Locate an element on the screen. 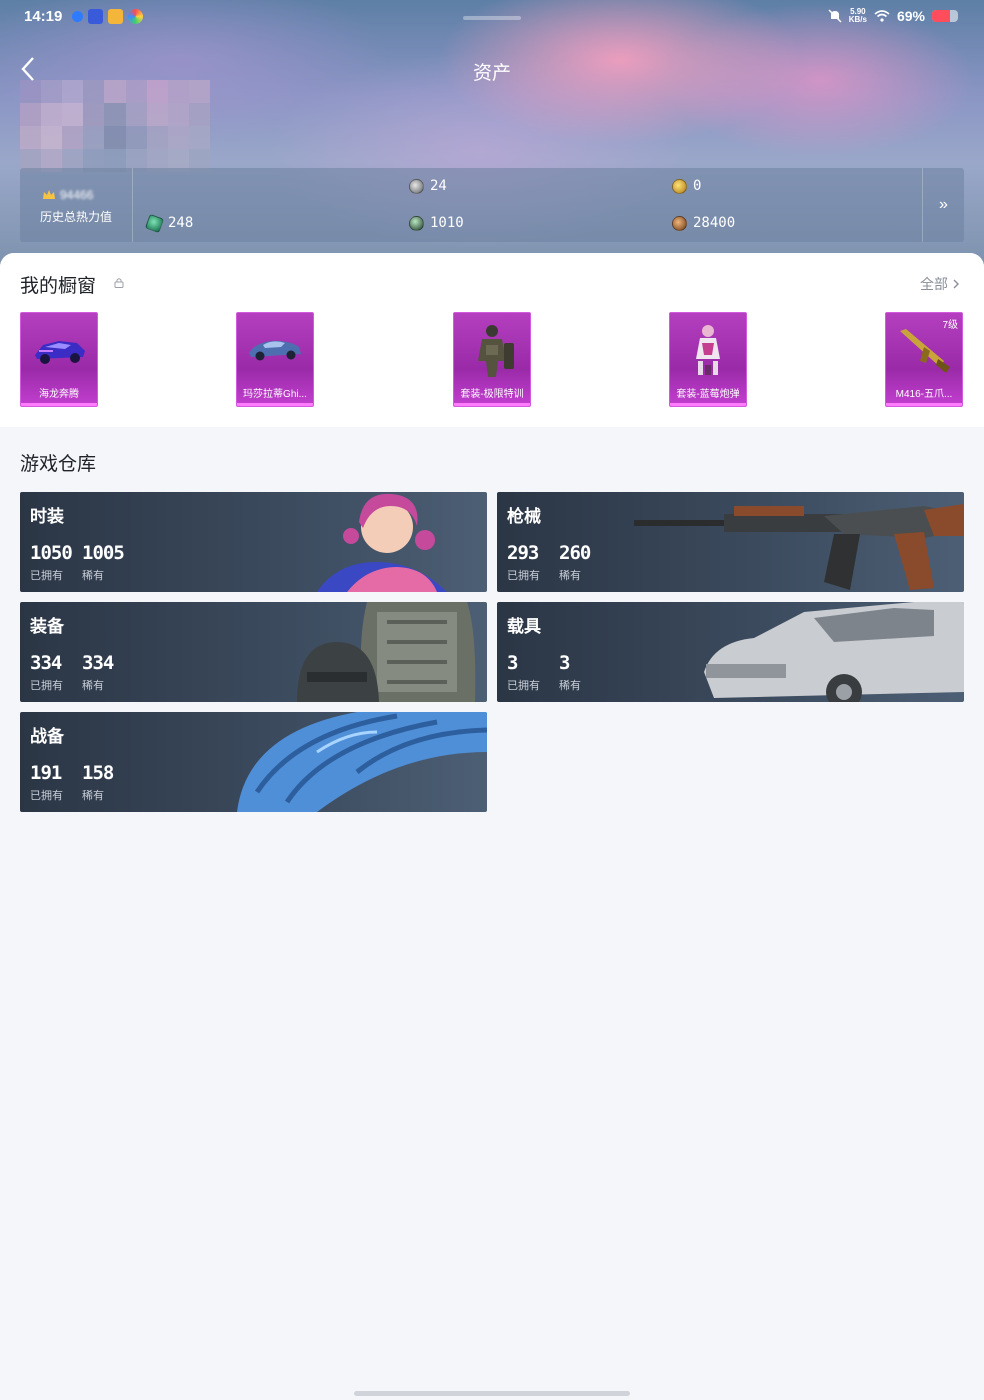  stat-value: 24 is located at coordinates (438, 186).